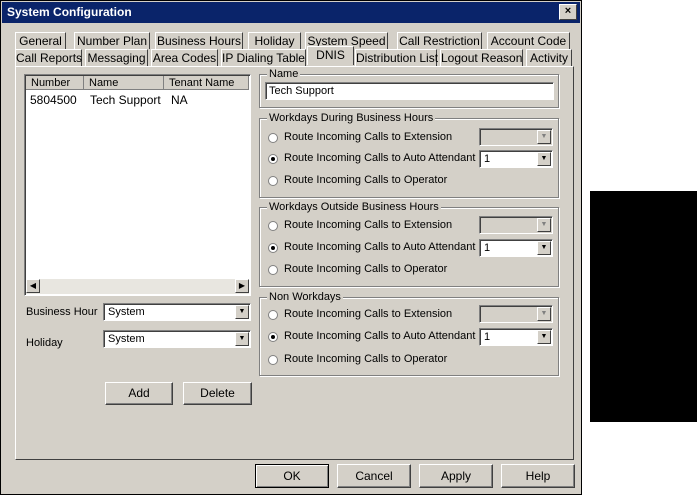  What do you see at coordinates (549, 57) in the screenshot?
I see `tab-activity: Activity` at bounding box center [549, 57].